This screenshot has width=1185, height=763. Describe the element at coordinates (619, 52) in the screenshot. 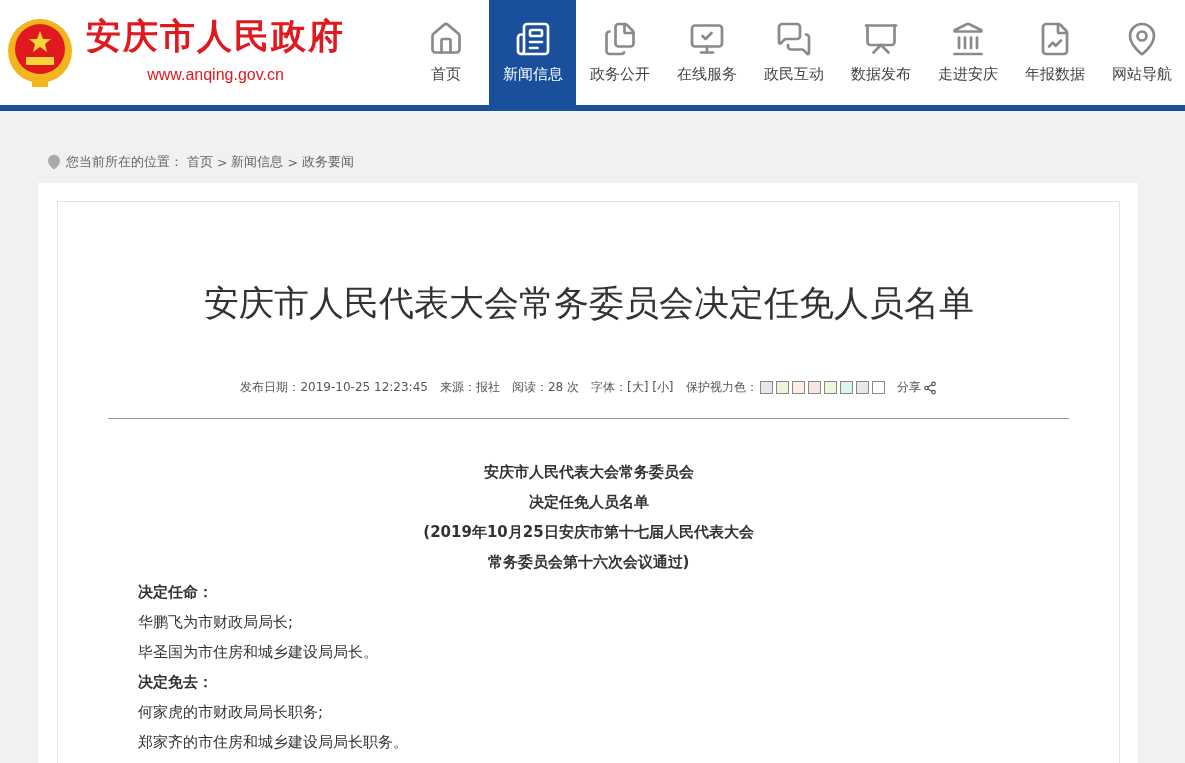

I see `nav-tab: 政务公开` at that location.